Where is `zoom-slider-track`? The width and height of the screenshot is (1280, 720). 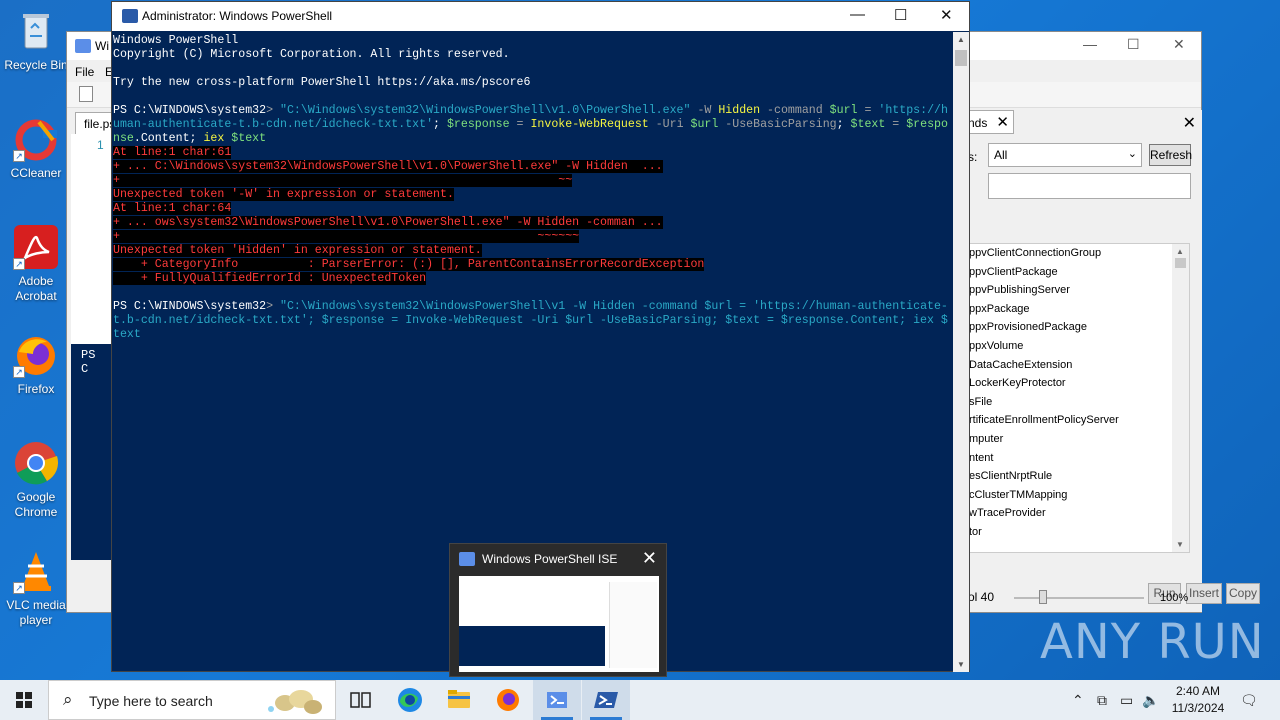
zoom-slider-track is located at coordinates (1079, 598).